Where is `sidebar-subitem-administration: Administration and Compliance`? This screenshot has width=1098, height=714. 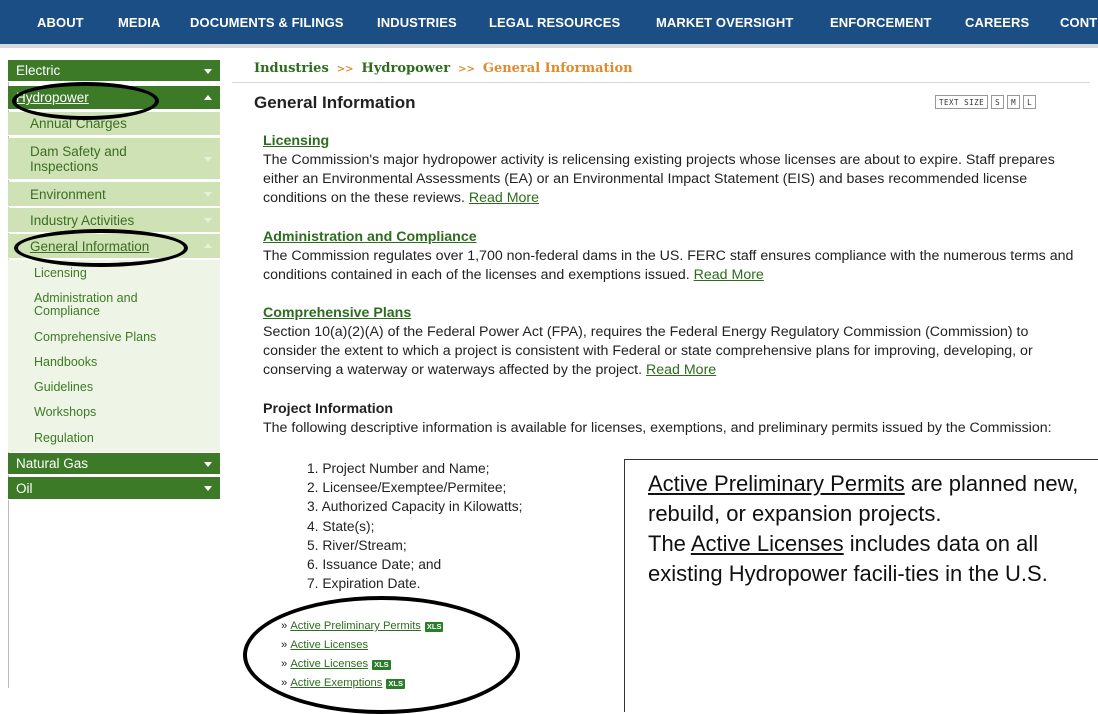 sidebar-subitem-administration: Administration and Compliance is located at coordinates (114, 305).